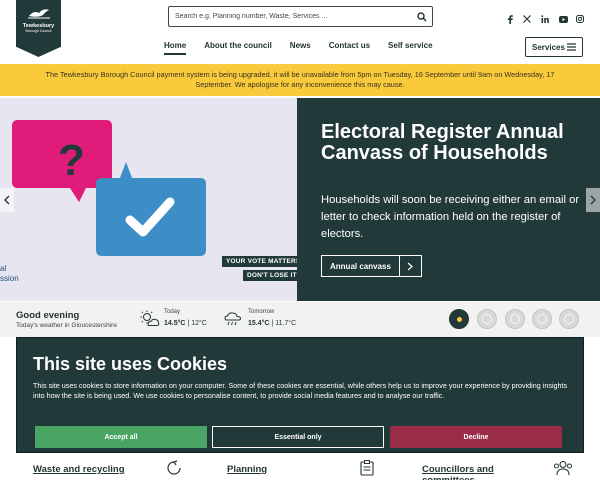 Image resolution: width=600 pixels, height=480 pixels. Describe the element at coordinates (172, 312) in the screenshot. I see `weather-today-label: Today` at that location.